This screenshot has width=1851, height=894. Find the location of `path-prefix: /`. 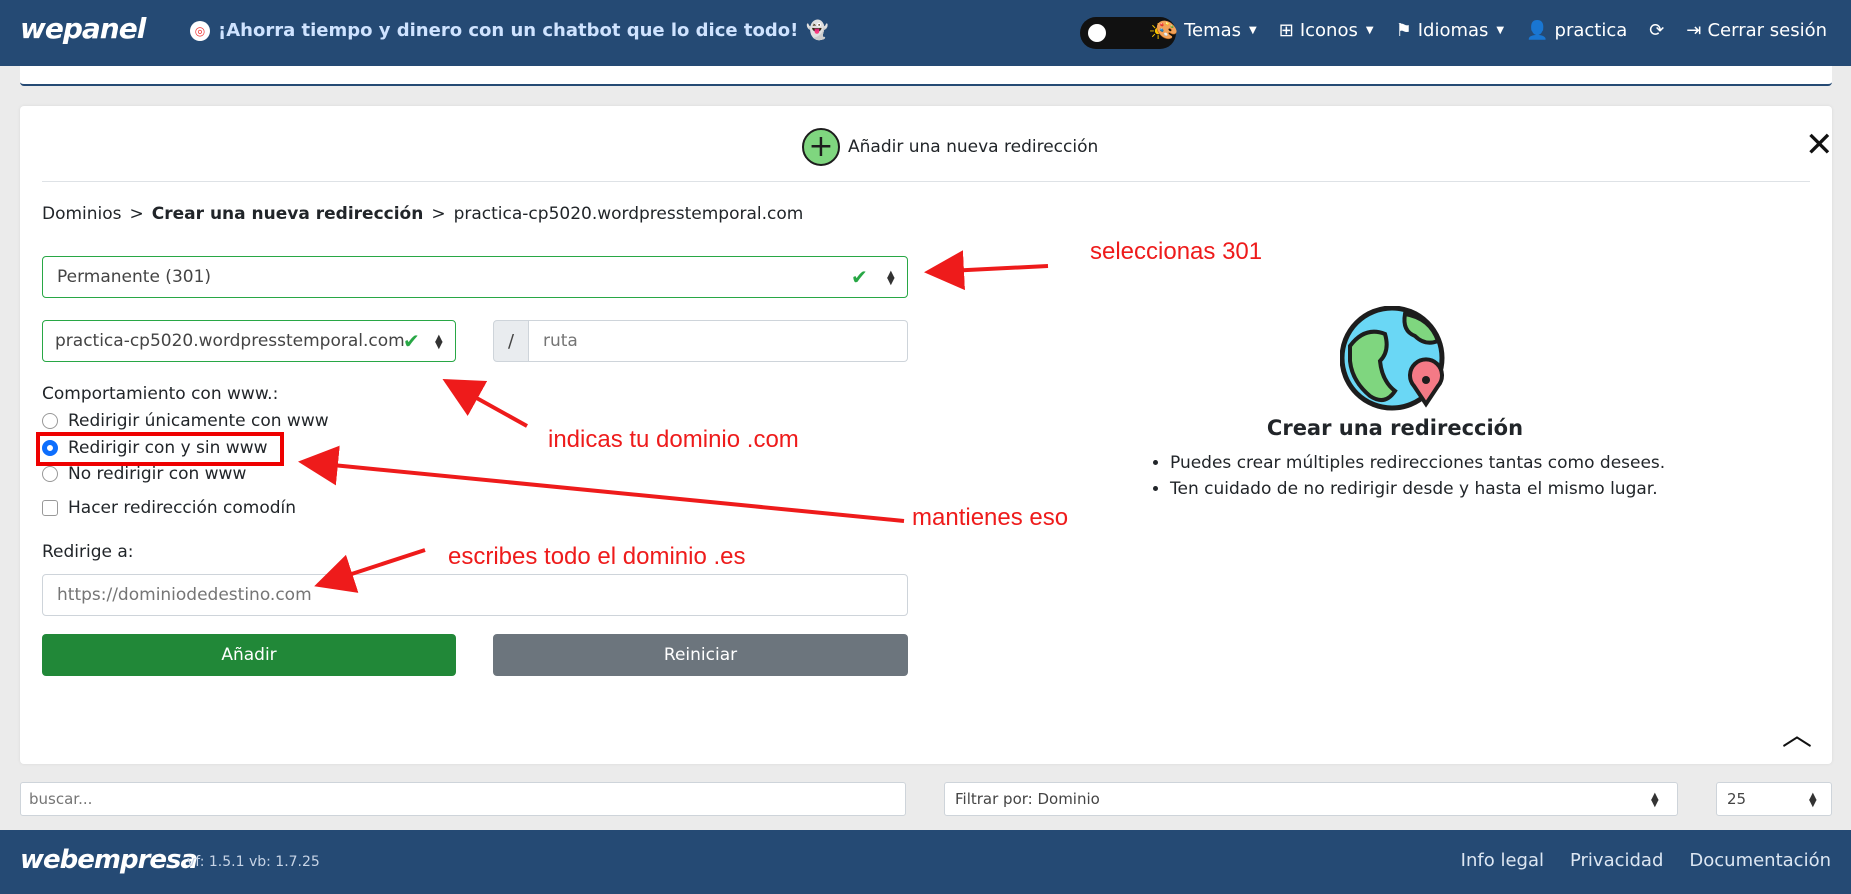

path-prefix: / is located at coordinates (511, 341).